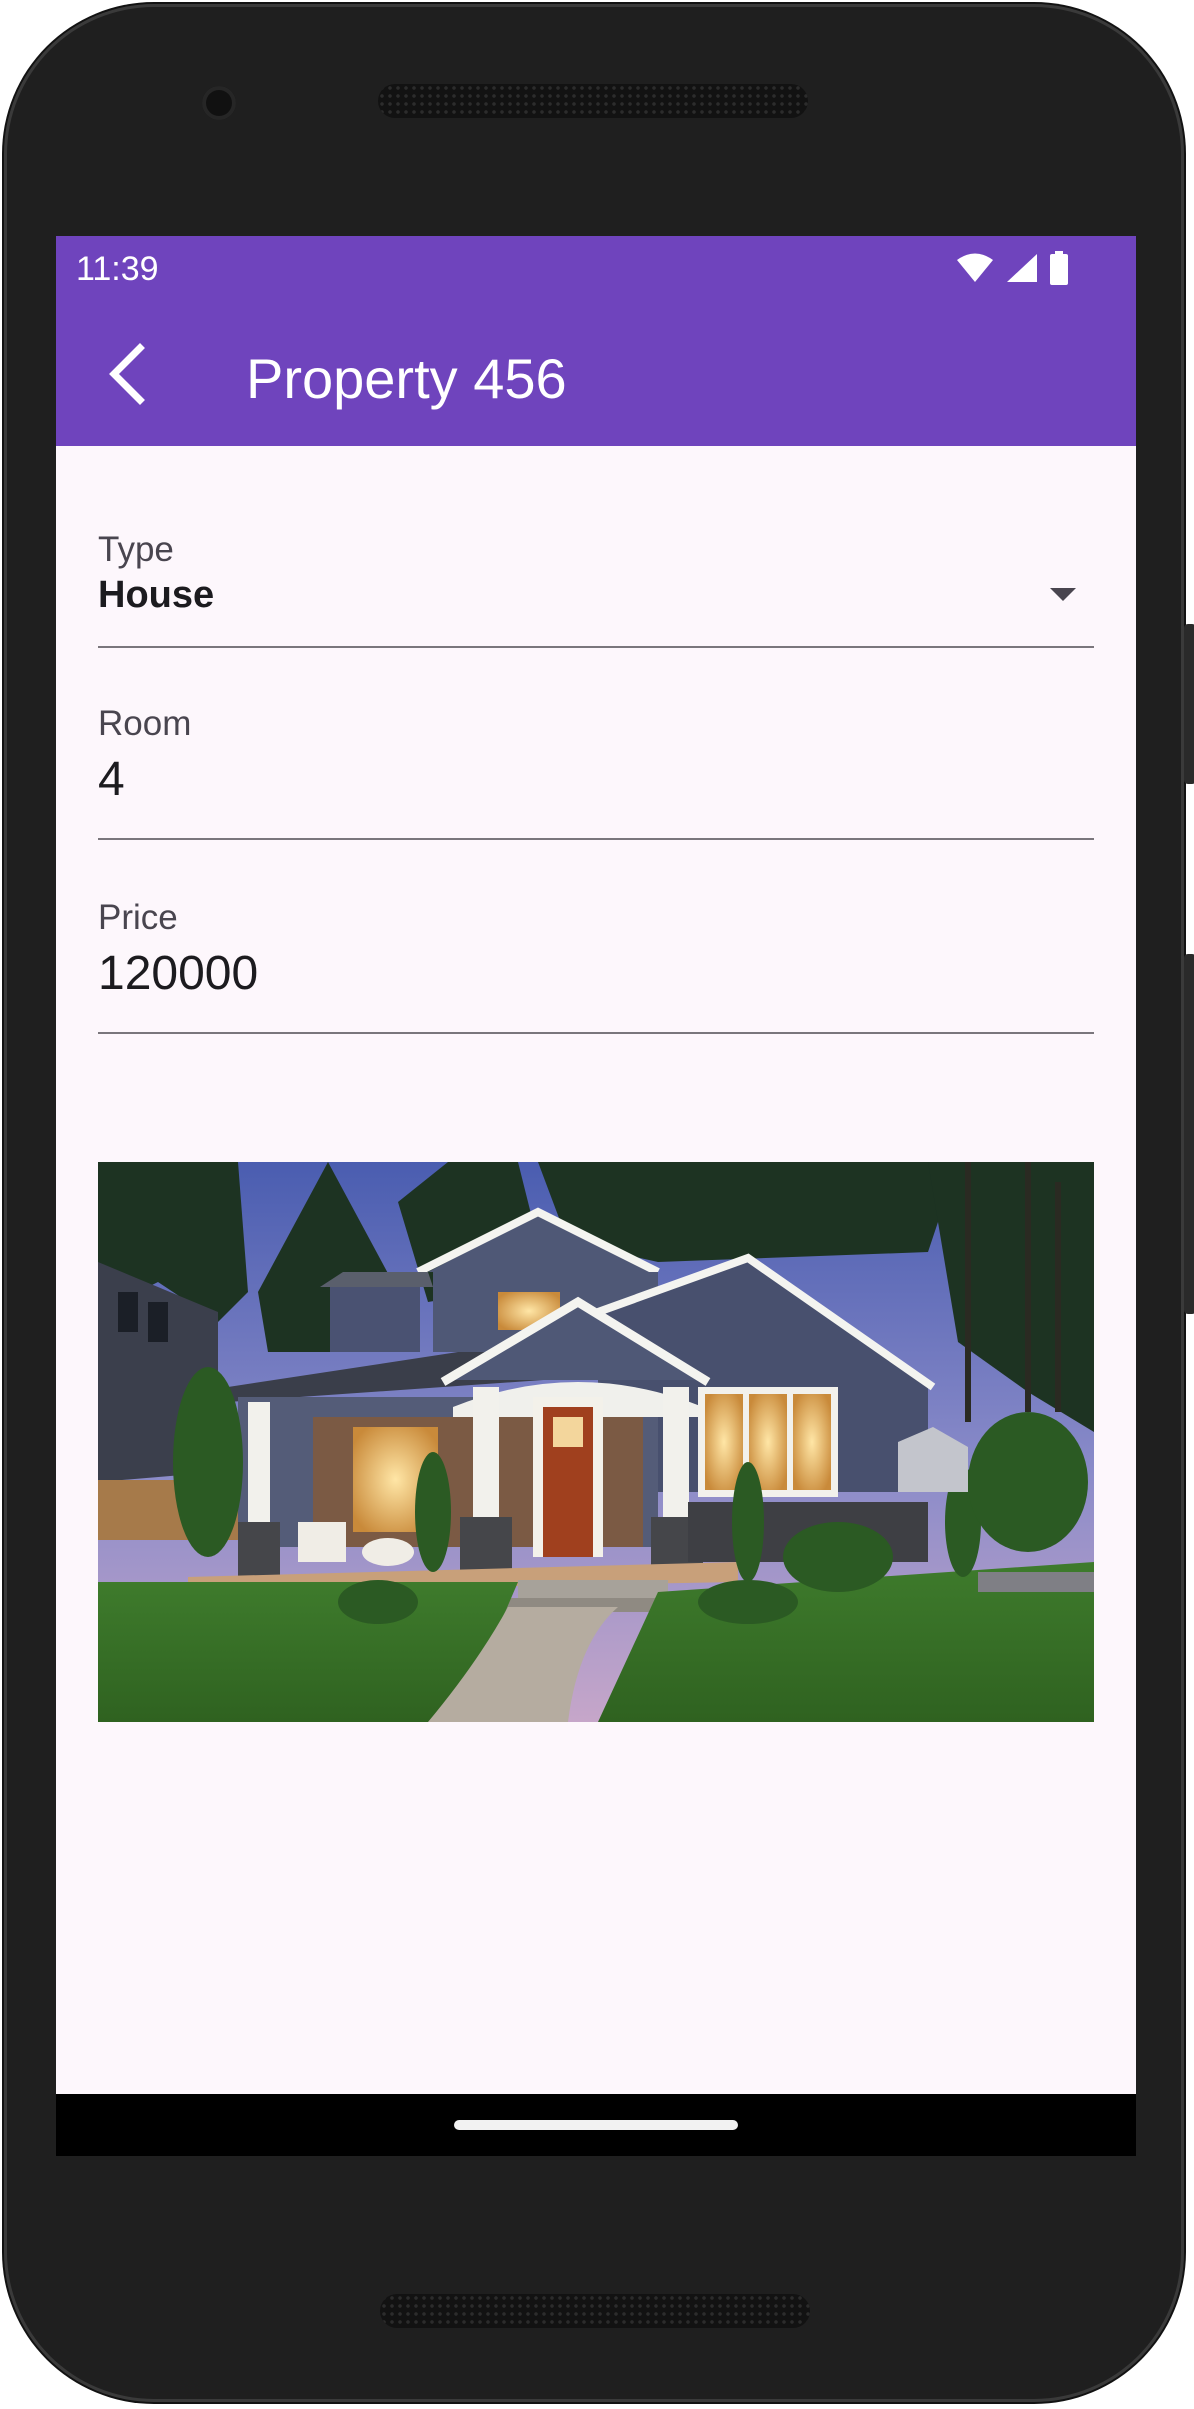 The width and height of the screenshot is (1194, 2409). I want to click on price-label: Price, so click(138, 917).